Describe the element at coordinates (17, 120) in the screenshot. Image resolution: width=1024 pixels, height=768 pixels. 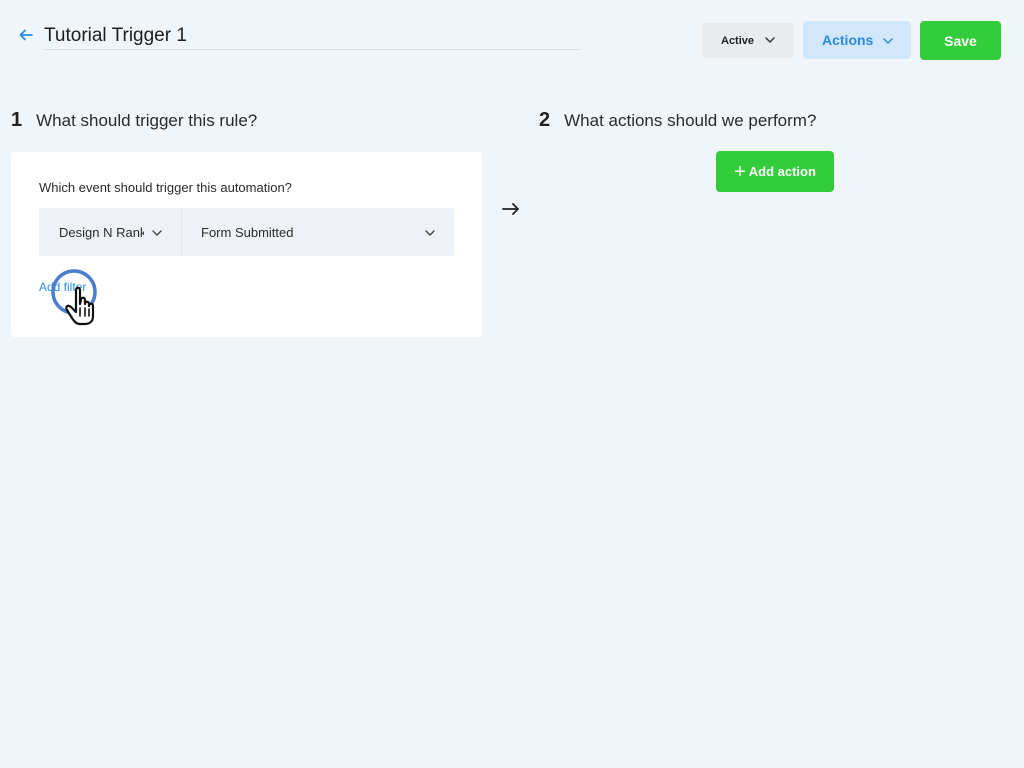
I see `step1-number: 1` at that location.